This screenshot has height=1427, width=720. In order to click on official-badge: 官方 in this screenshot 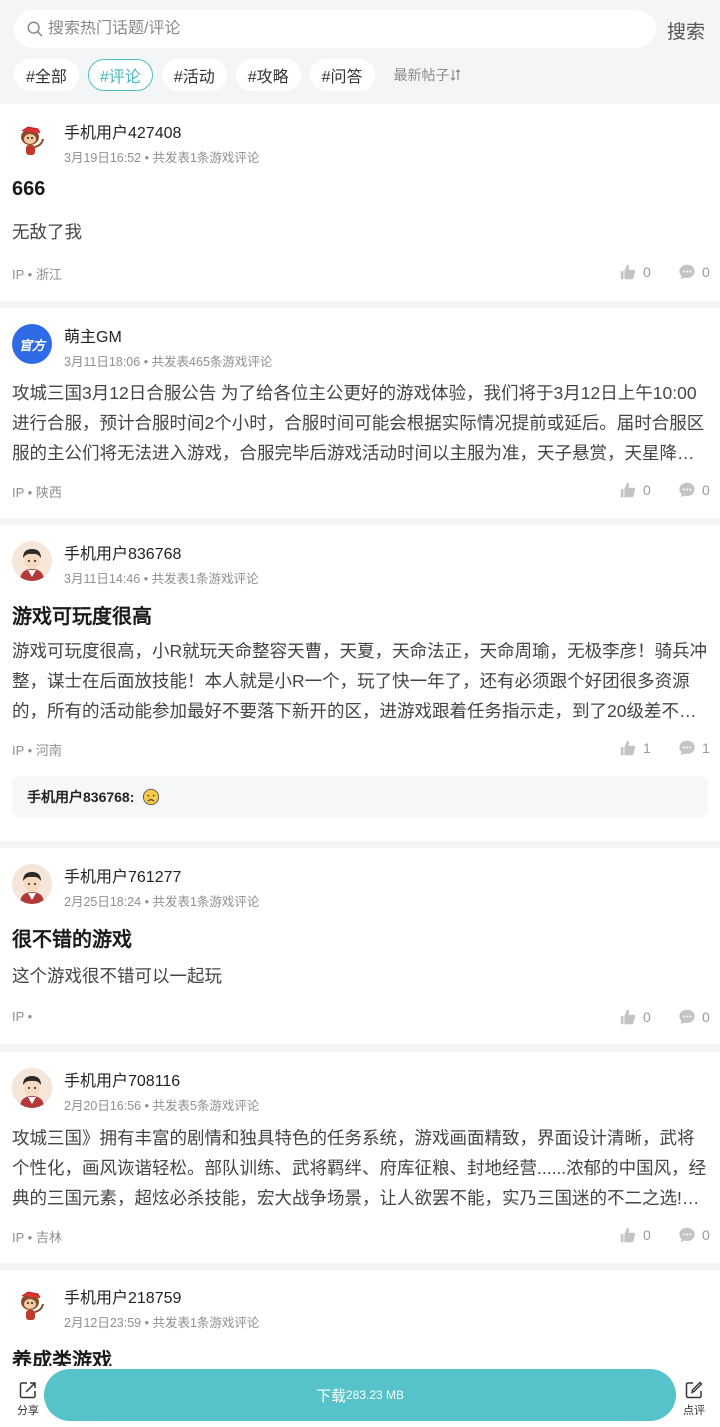, I will do `click(31, 345)`.